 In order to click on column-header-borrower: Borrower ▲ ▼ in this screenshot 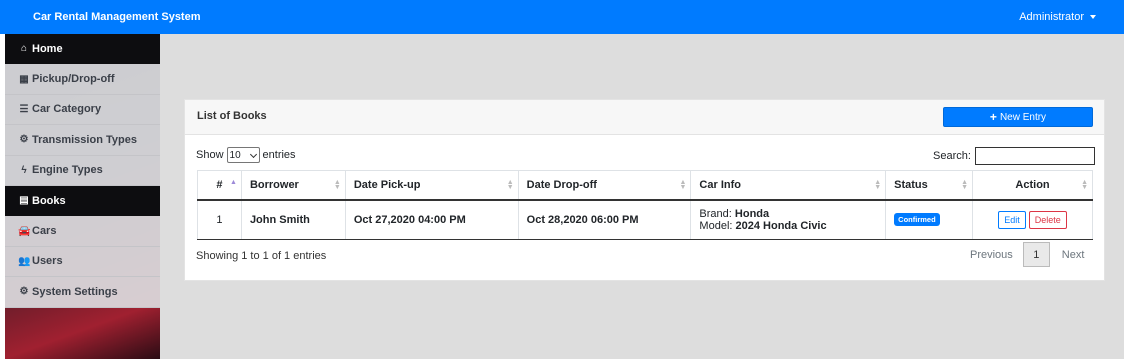, I will do `click(293, 185)`.